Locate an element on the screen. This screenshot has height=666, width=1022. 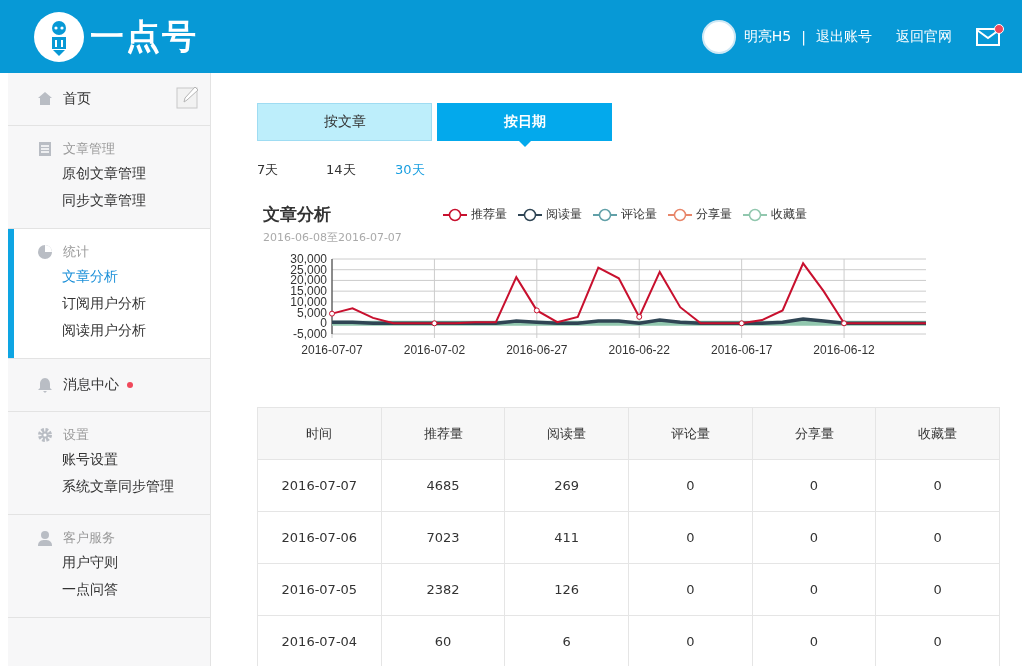
x-axis-label: 2016-06-17 is located at coordinates (741, 350).